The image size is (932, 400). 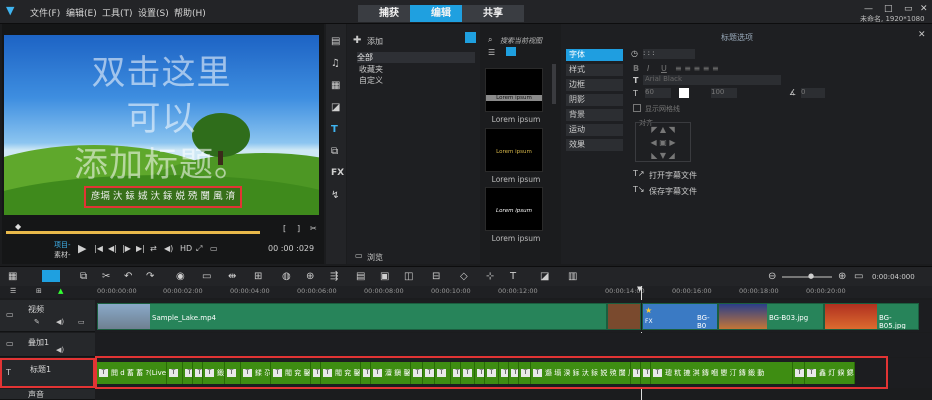 I want to click on menu-help: 帮助(H), so click(x=190, y=12).